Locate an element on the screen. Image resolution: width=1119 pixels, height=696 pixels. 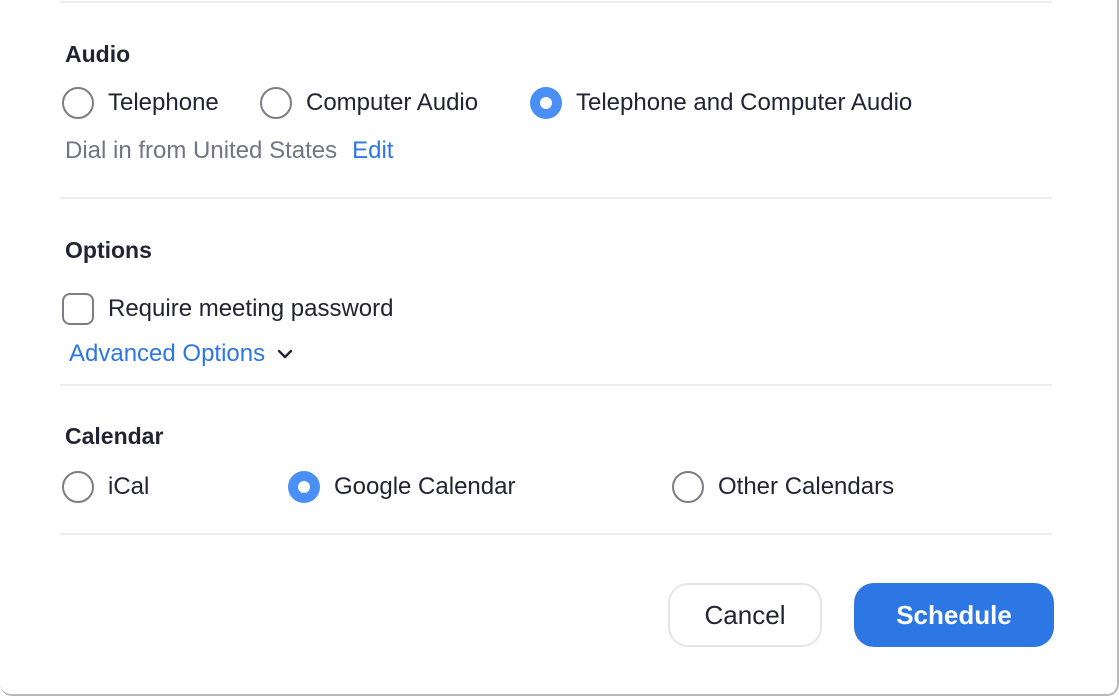
calendar-option-label: Other Calendars is located at coordinates (806, 486).